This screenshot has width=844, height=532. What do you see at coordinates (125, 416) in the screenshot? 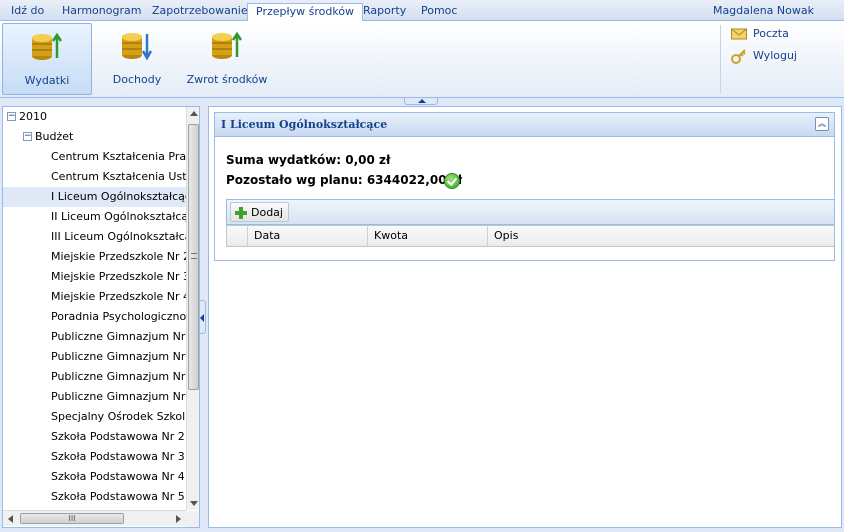
I see `tree-item-label: Specjalny Ośrodek Szkolno-` at bounding box center [125, 416].